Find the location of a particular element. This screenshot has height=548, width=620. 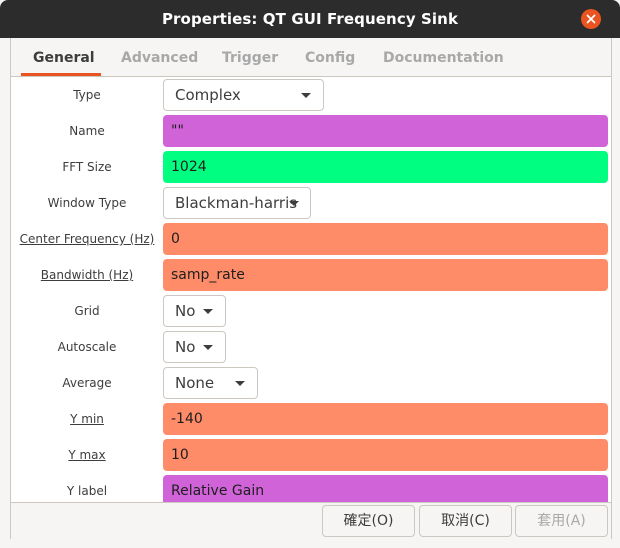

window-title: Properties: QT GUI Frequency Sink is located at coordinates (310, 19).